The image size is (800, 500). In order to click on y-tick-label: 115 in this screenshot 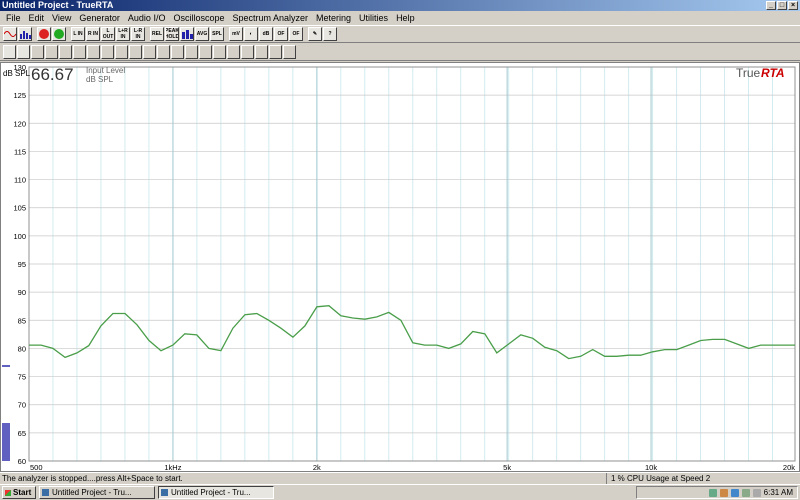, I will do `click(20, 151)`.